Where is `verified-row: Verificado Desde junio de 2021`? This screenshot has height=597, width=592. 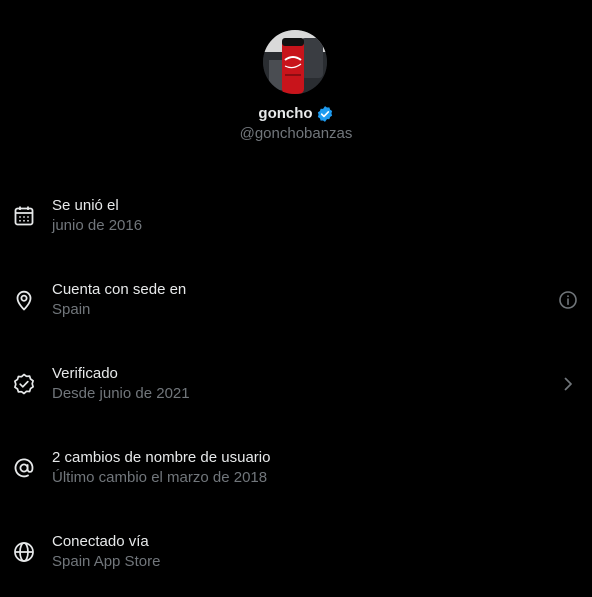
verified-row: Verificado Desde junio de 2021 is located at coordinates (296, 384).